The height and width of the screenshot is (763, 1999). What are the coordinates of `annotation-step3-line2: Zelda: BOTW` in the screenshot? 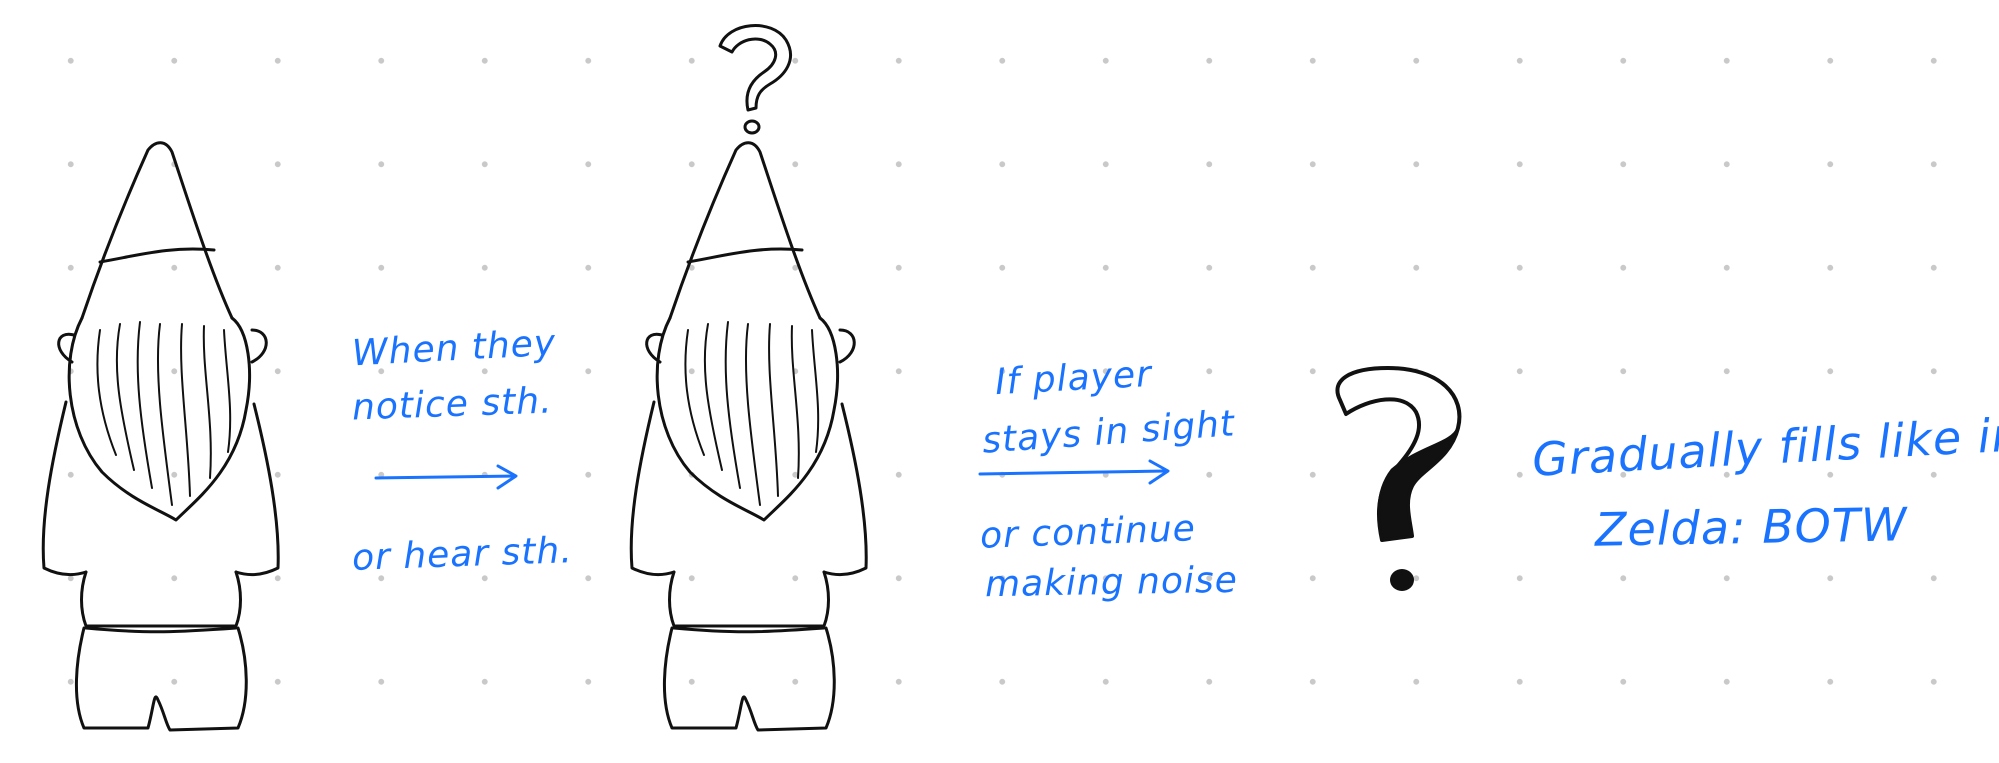 It's located at (1751, 527).